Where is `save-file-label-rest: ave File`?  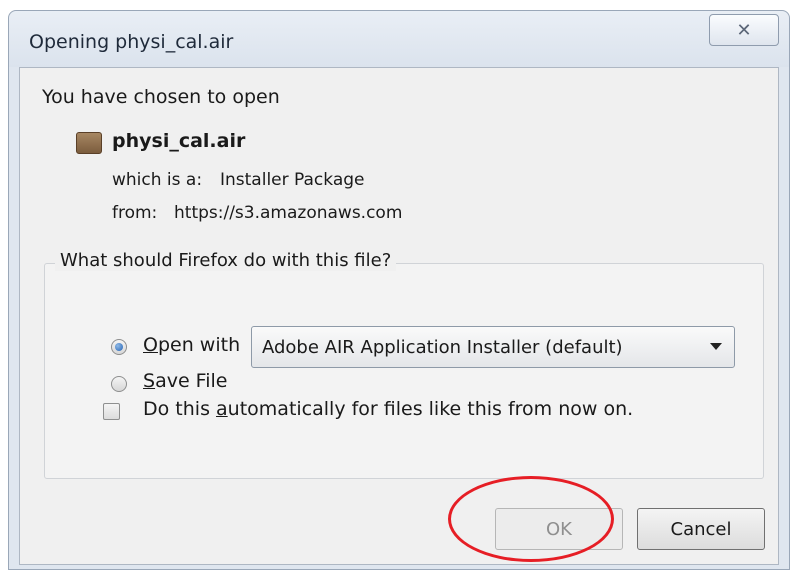
save-file-label-rest: ave File is located at coordinates (191, 381).